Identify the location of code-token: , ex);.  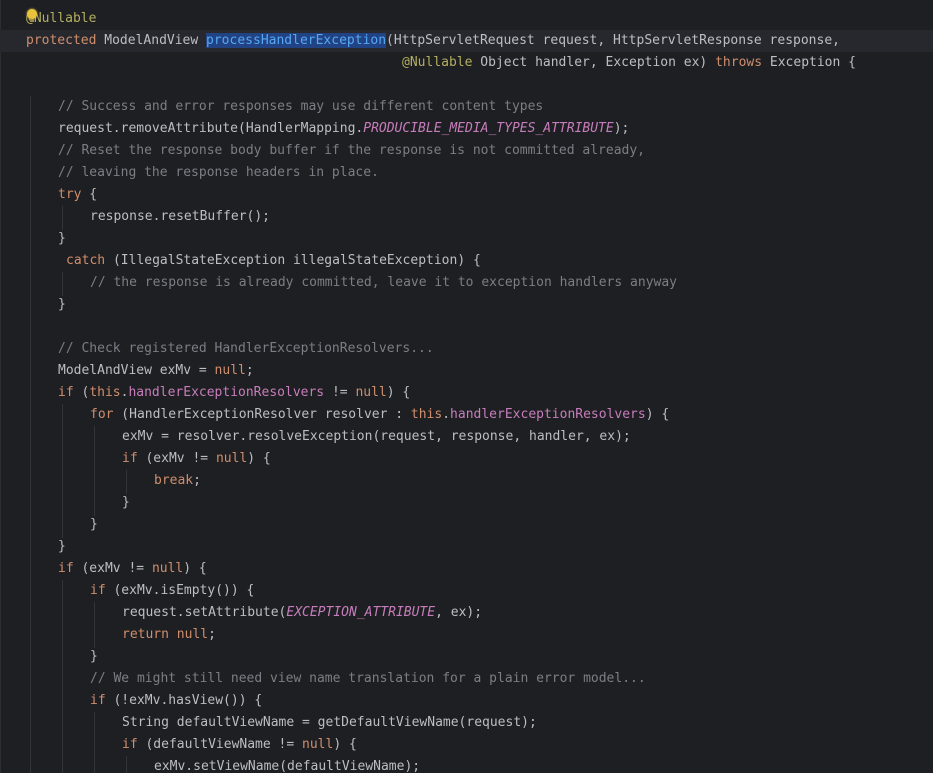
(459, 612).